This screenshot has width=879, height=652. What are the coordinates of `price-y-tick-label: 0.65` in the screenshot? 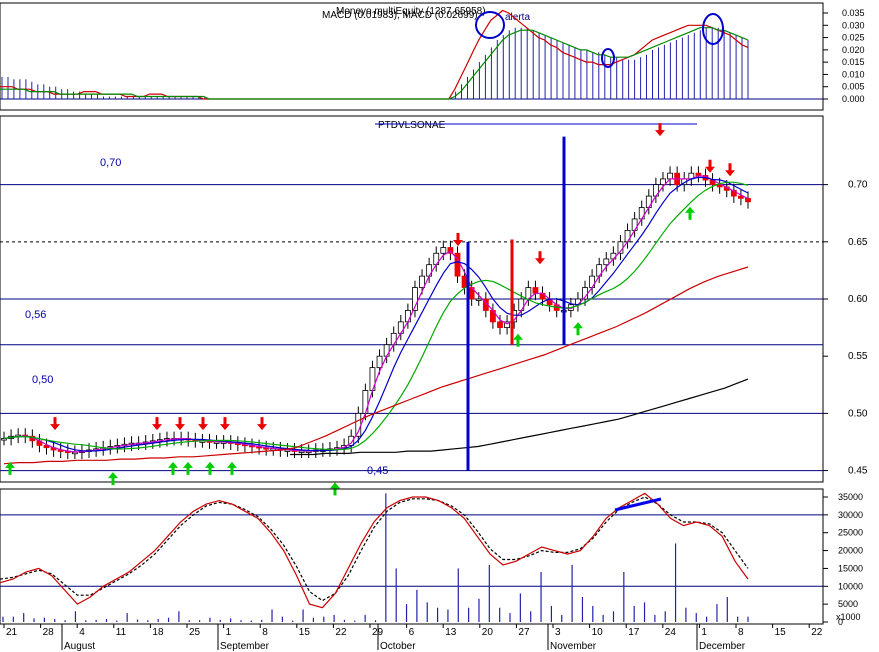 It's located at (858, 242).